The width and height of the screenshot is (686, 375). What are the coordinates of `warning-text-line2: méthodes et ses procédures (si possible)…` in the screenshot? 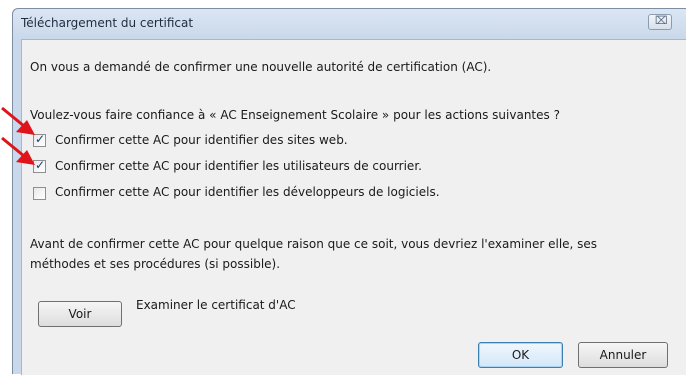 It's located at (155, 264).